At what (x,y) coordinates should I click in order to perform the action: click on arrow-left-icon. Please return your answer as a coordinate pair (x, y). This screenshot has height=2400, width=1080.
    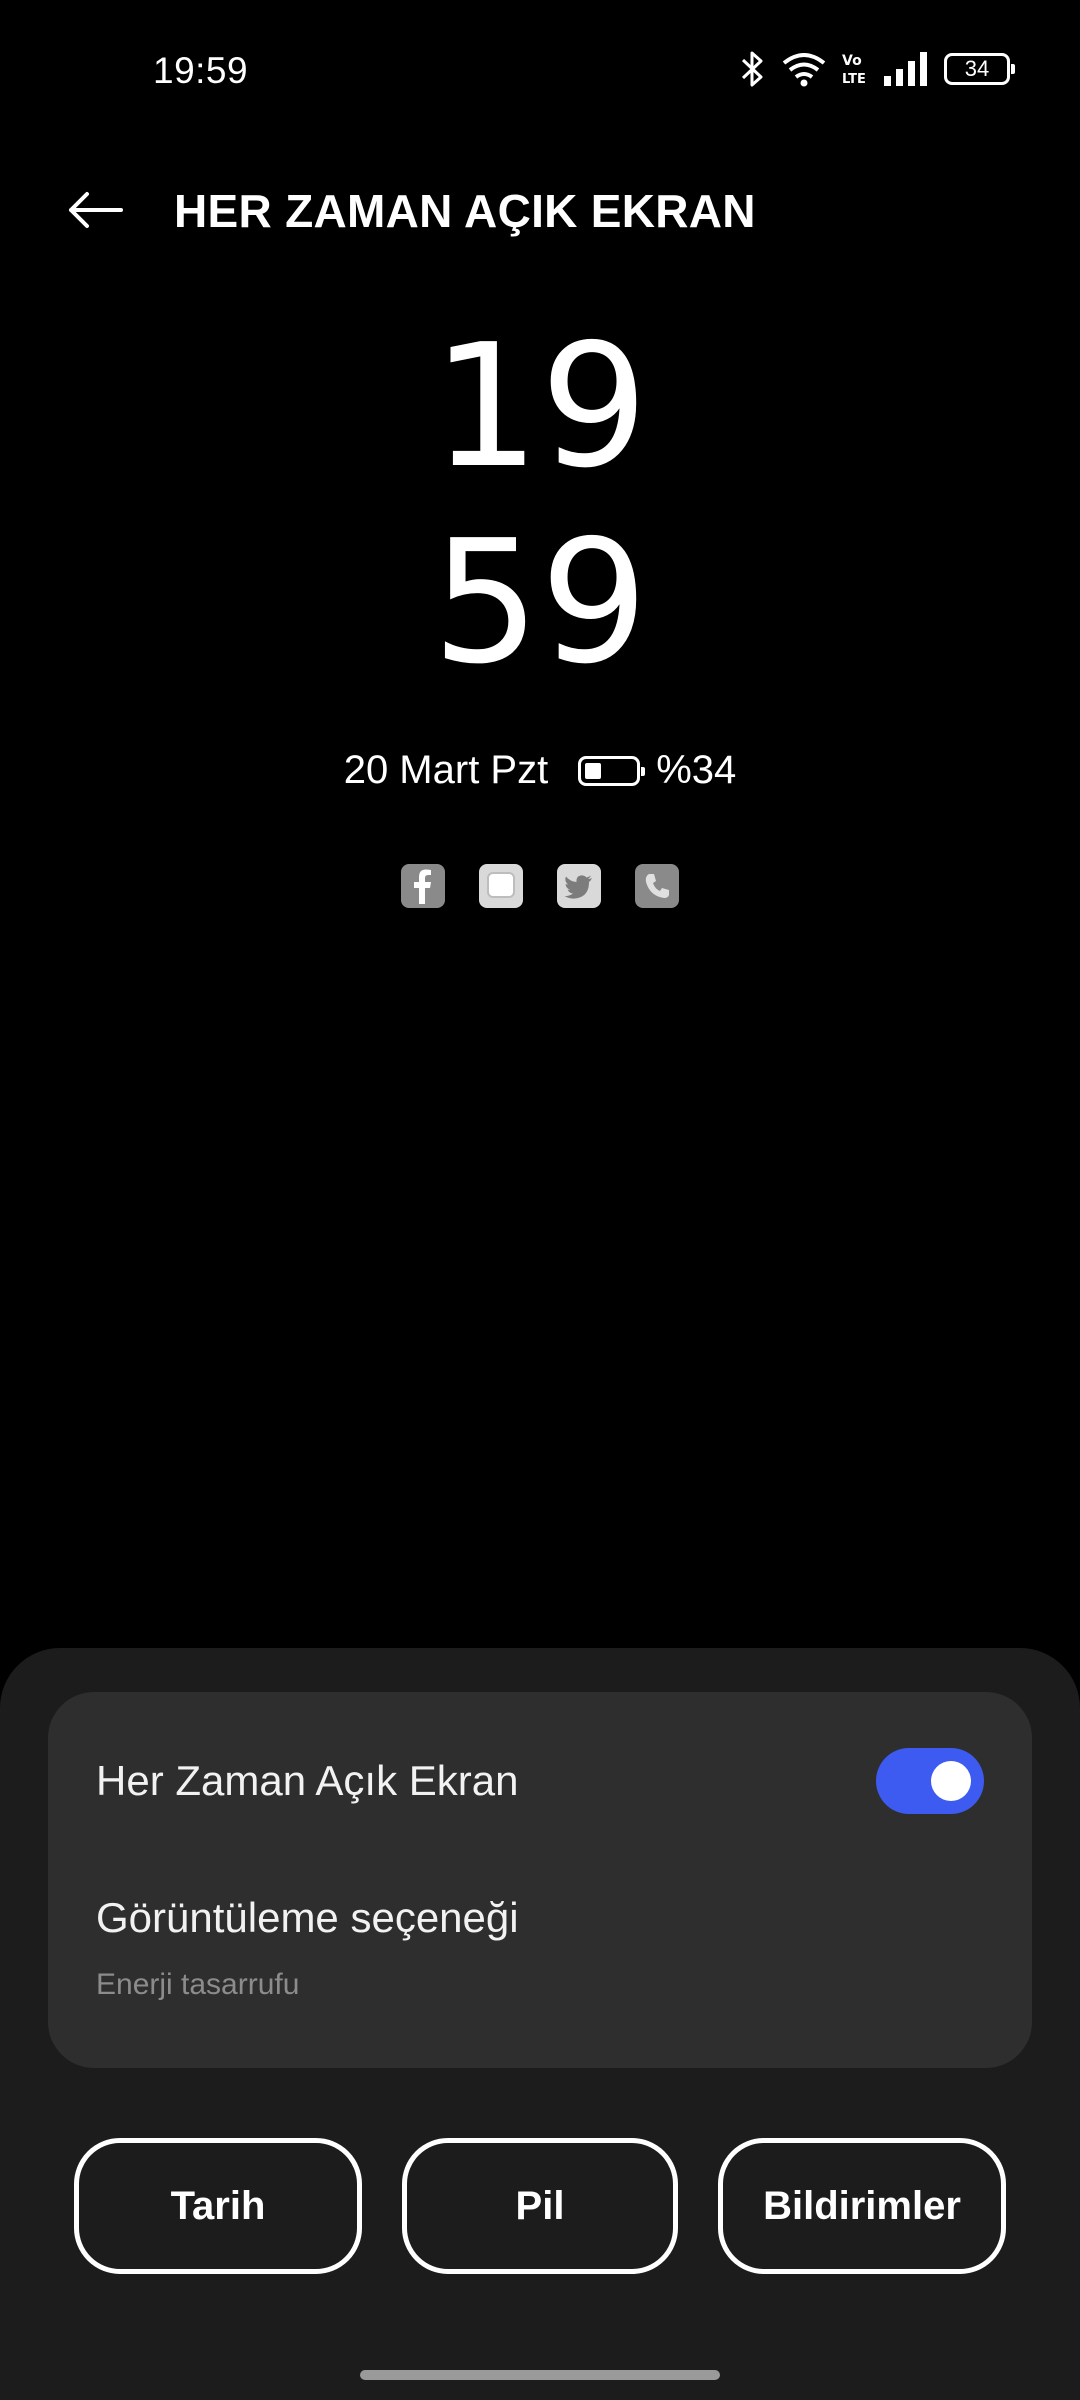
    Looking at the image, I should click on (96, 210).